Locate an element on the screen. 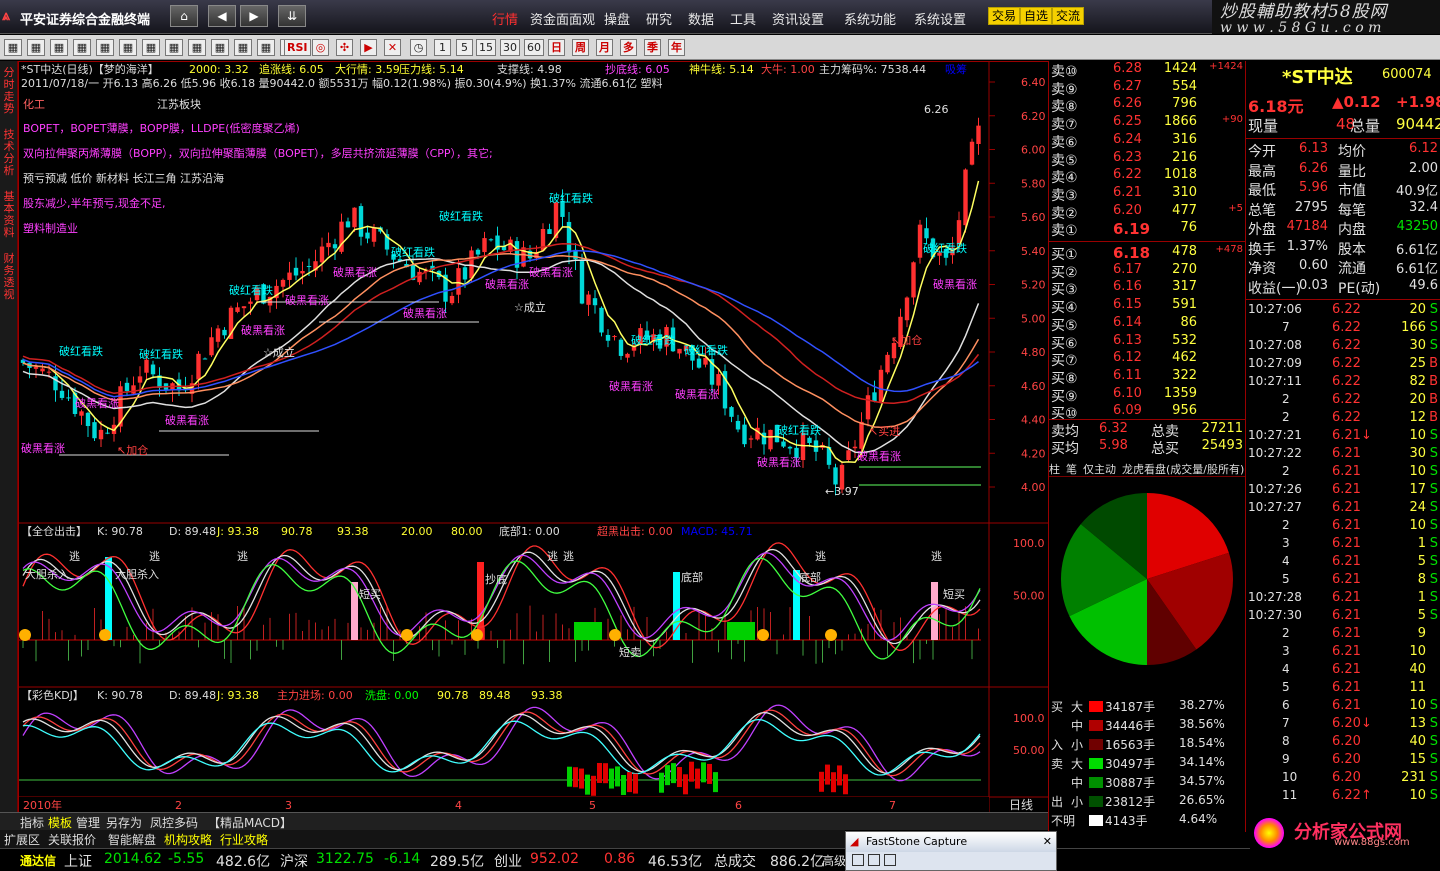 This screenshot has height=871, width=1440. period-button-1: 1 is located at coordinates (442, 47).